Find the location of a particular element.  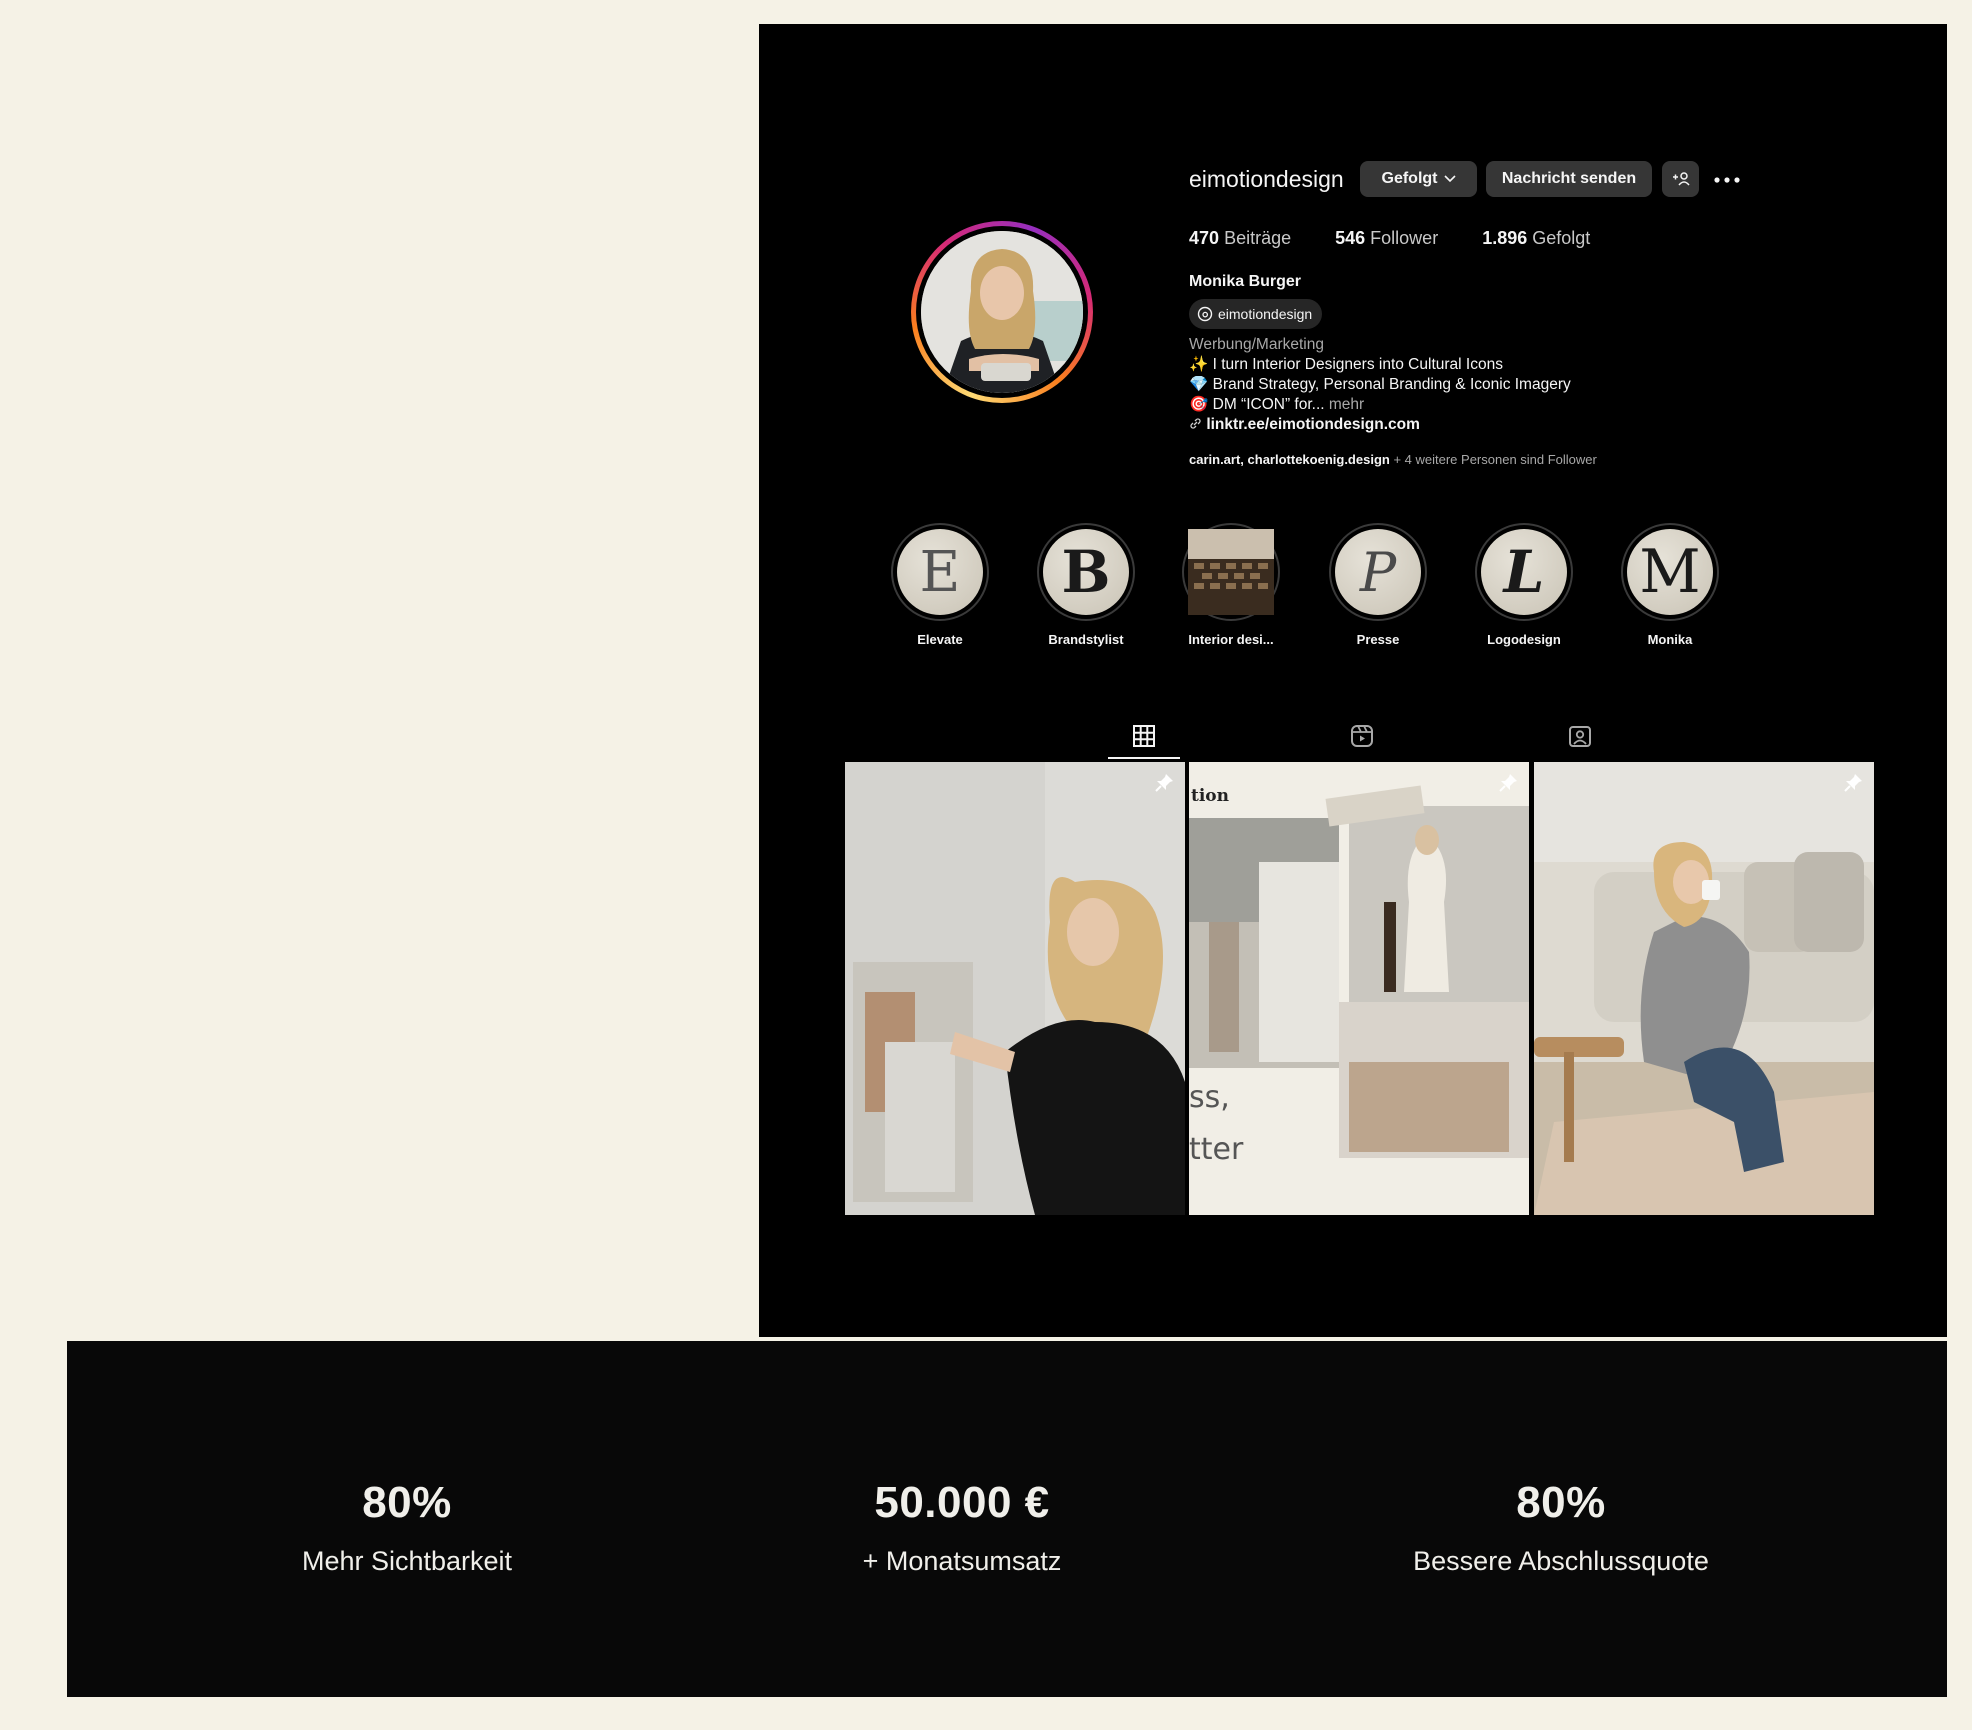

threads-icon is located at coordinates (1205, 314).